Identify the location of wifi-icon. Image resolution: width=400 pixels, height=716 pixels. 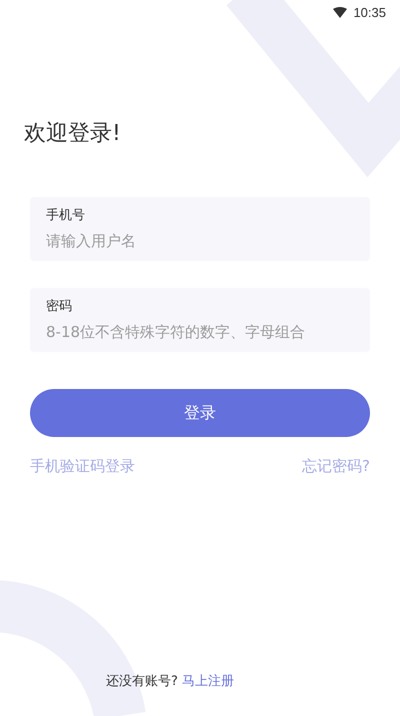
(340, 12).